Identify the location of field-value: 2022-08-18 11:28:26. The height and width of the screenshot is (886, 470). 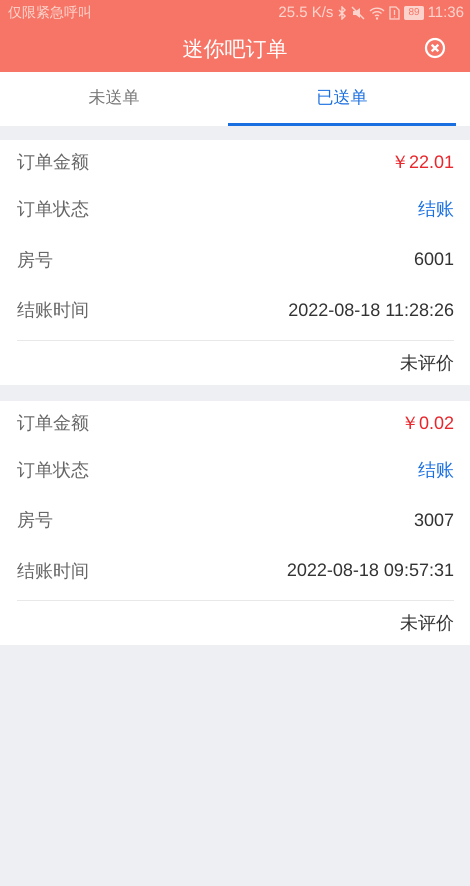
(371, 310).